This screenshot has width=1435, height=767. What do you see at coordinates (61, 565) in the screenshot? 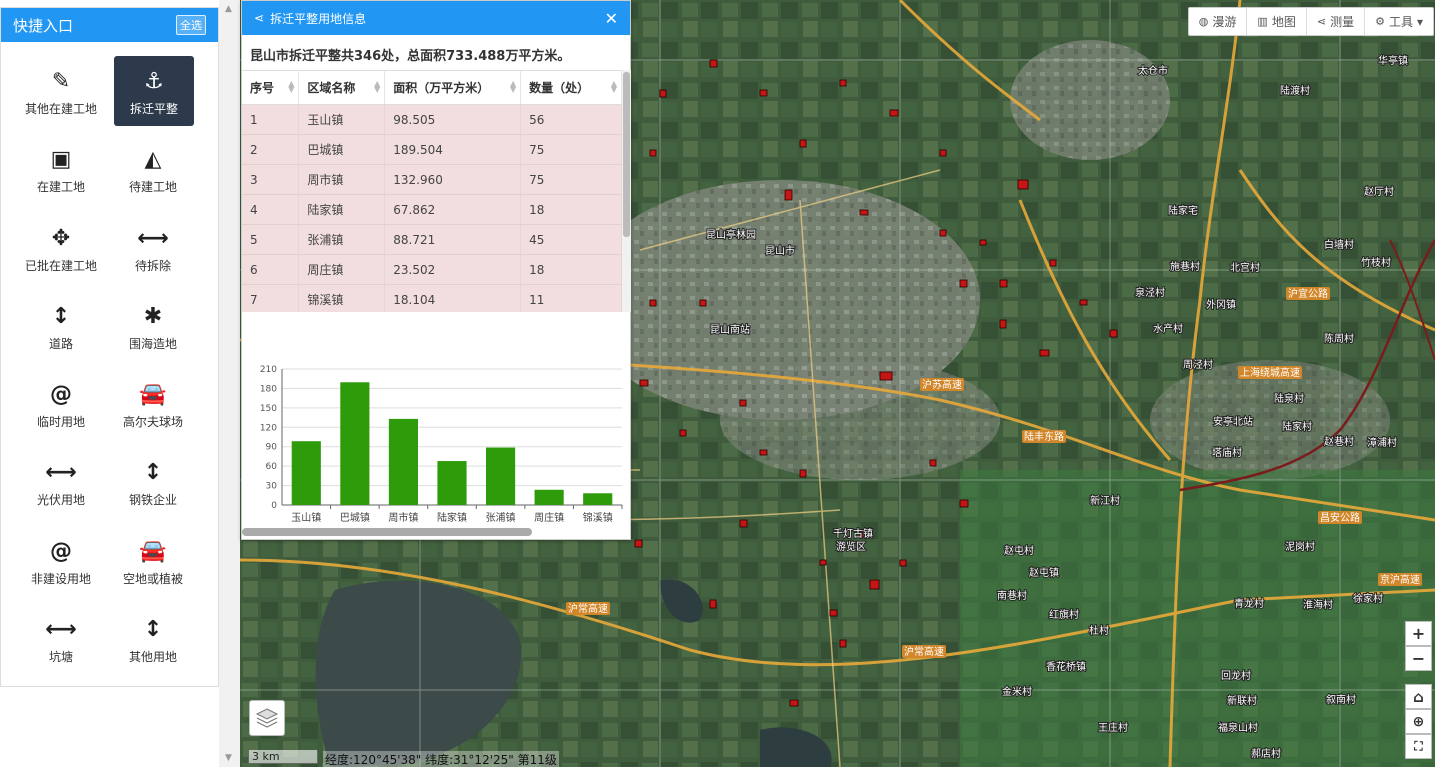
I see `quick-item: @ 非建设用地` at bounding box center [61, 565].